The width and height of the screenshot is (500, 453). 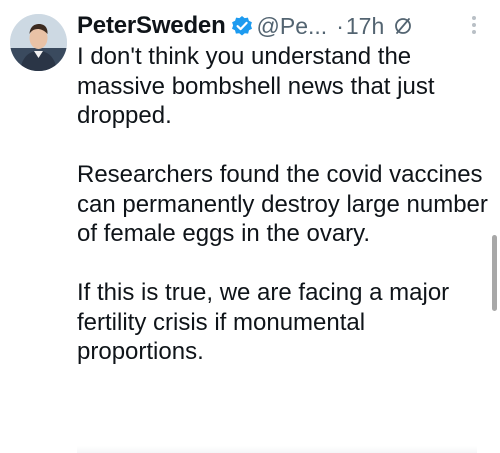 What do you see at coordinates (242, 26) in the screenshot?
I see `verified-badge-icon` at bounding box center [242, 26].